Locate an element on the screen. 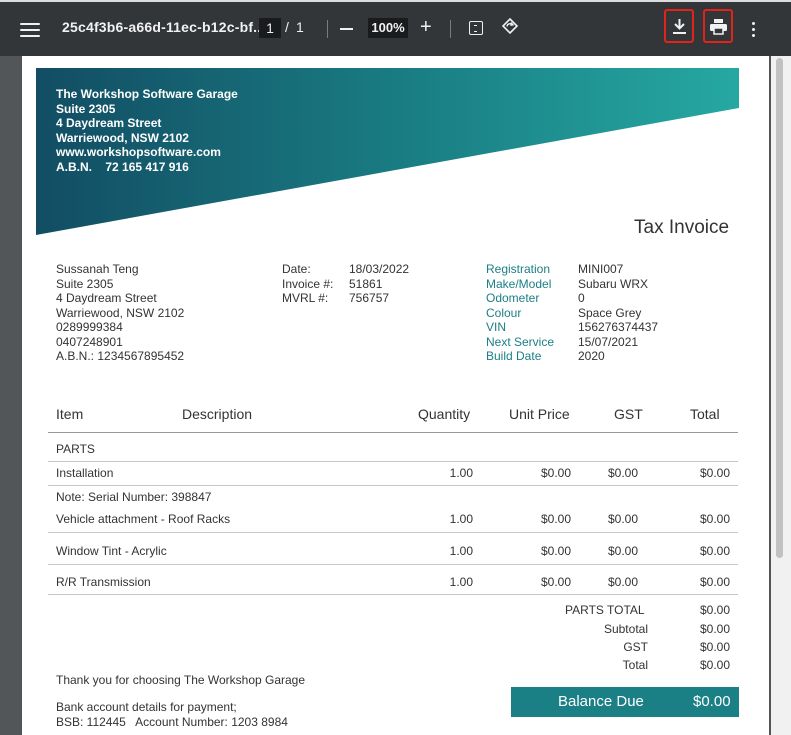 Image resolution: width=791 pixels, height=735 pixels. parts-total-value: $0.00 is located at coordinates (714, 610).